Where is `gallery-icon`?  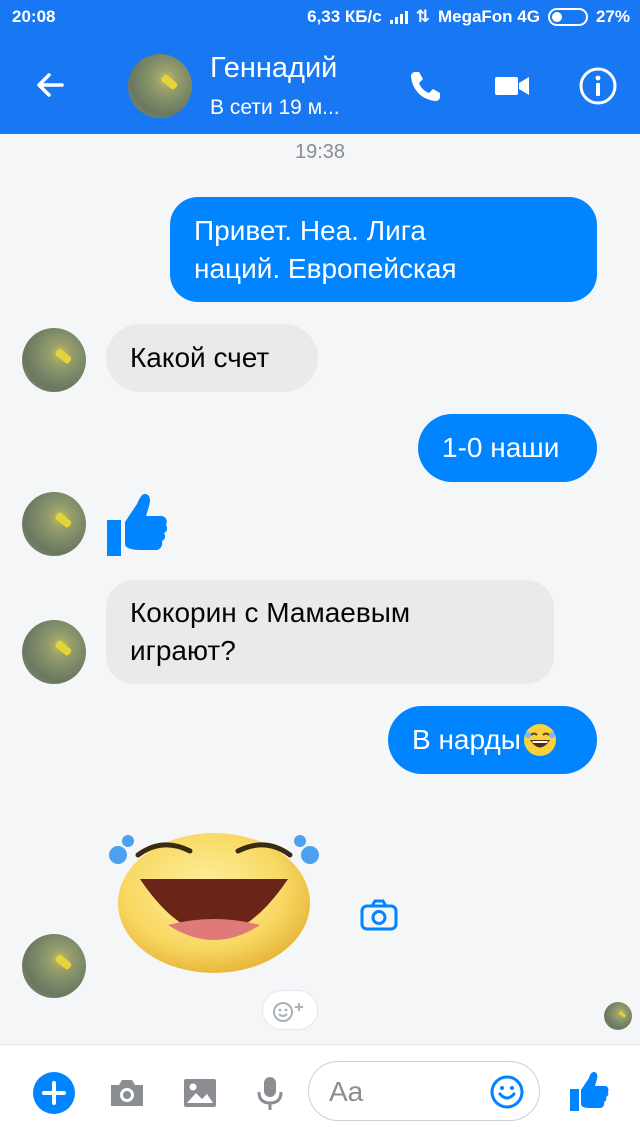 gallery-icon is located at coordinates (200, 1093).